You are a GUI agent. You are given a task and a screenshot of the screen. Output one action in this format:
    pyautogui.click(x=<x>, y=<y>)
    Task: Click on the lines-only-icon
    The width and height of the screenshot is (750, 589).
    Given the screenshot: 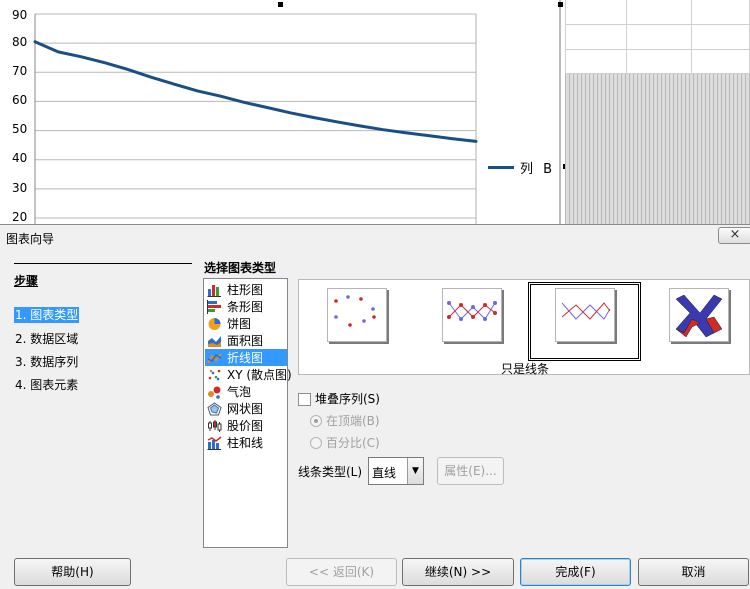 What is the action you would take?
    pyautogui.click(x=586, y=311)
    